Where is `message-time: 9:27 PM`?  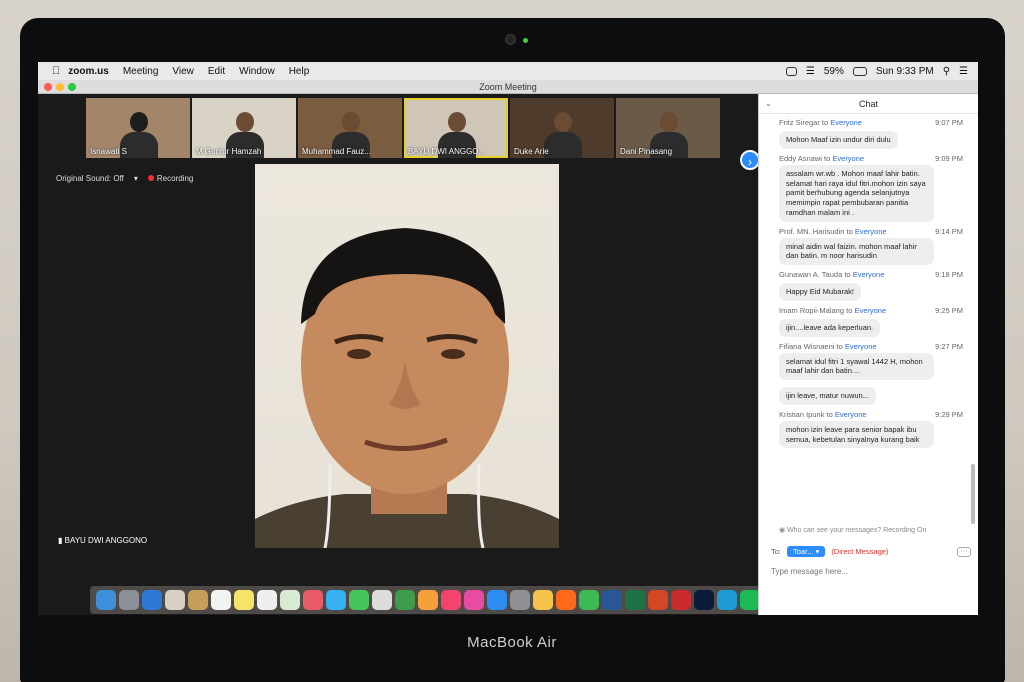 message-time: 9:27 PM is located at coordinates (949, 346).